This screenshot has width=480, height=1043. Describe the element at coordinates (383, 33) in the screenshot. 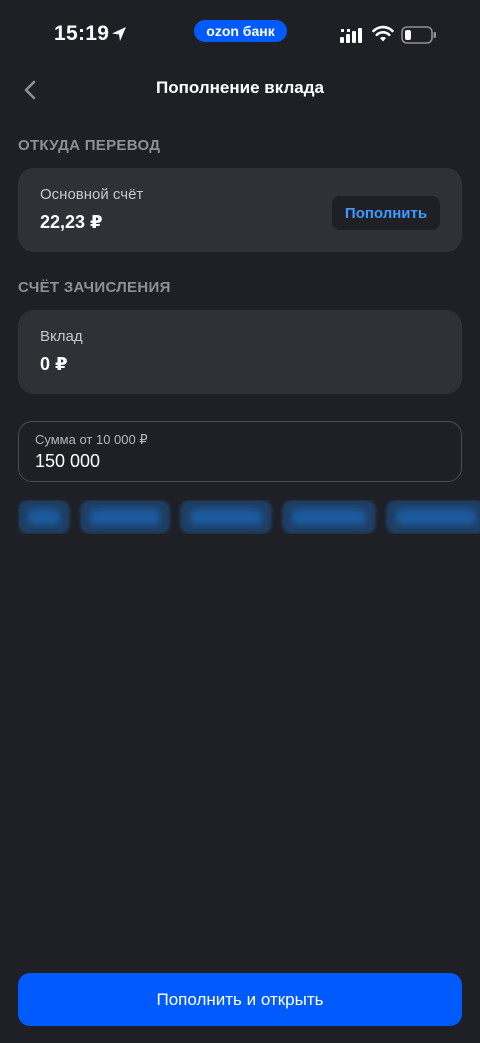

I see `wifi-icon` at that location.